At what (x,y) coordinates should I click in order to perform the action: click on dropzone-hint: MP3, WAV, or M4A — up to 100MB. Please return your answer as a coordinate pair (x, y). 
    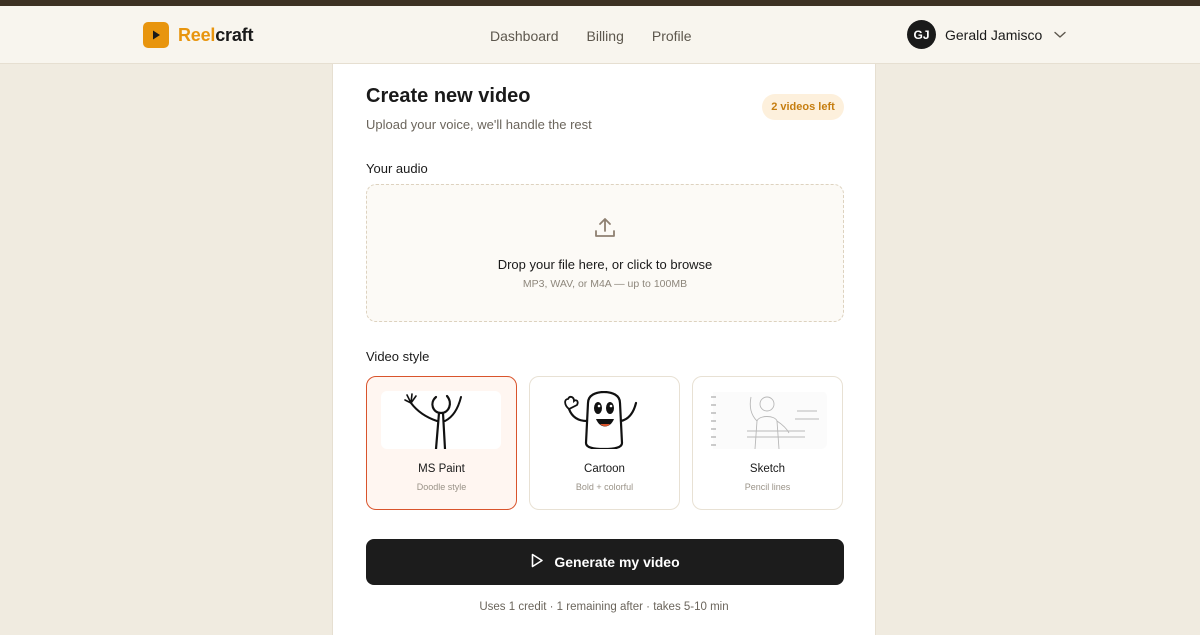
    Looking at the image, I should click on (605, 284).